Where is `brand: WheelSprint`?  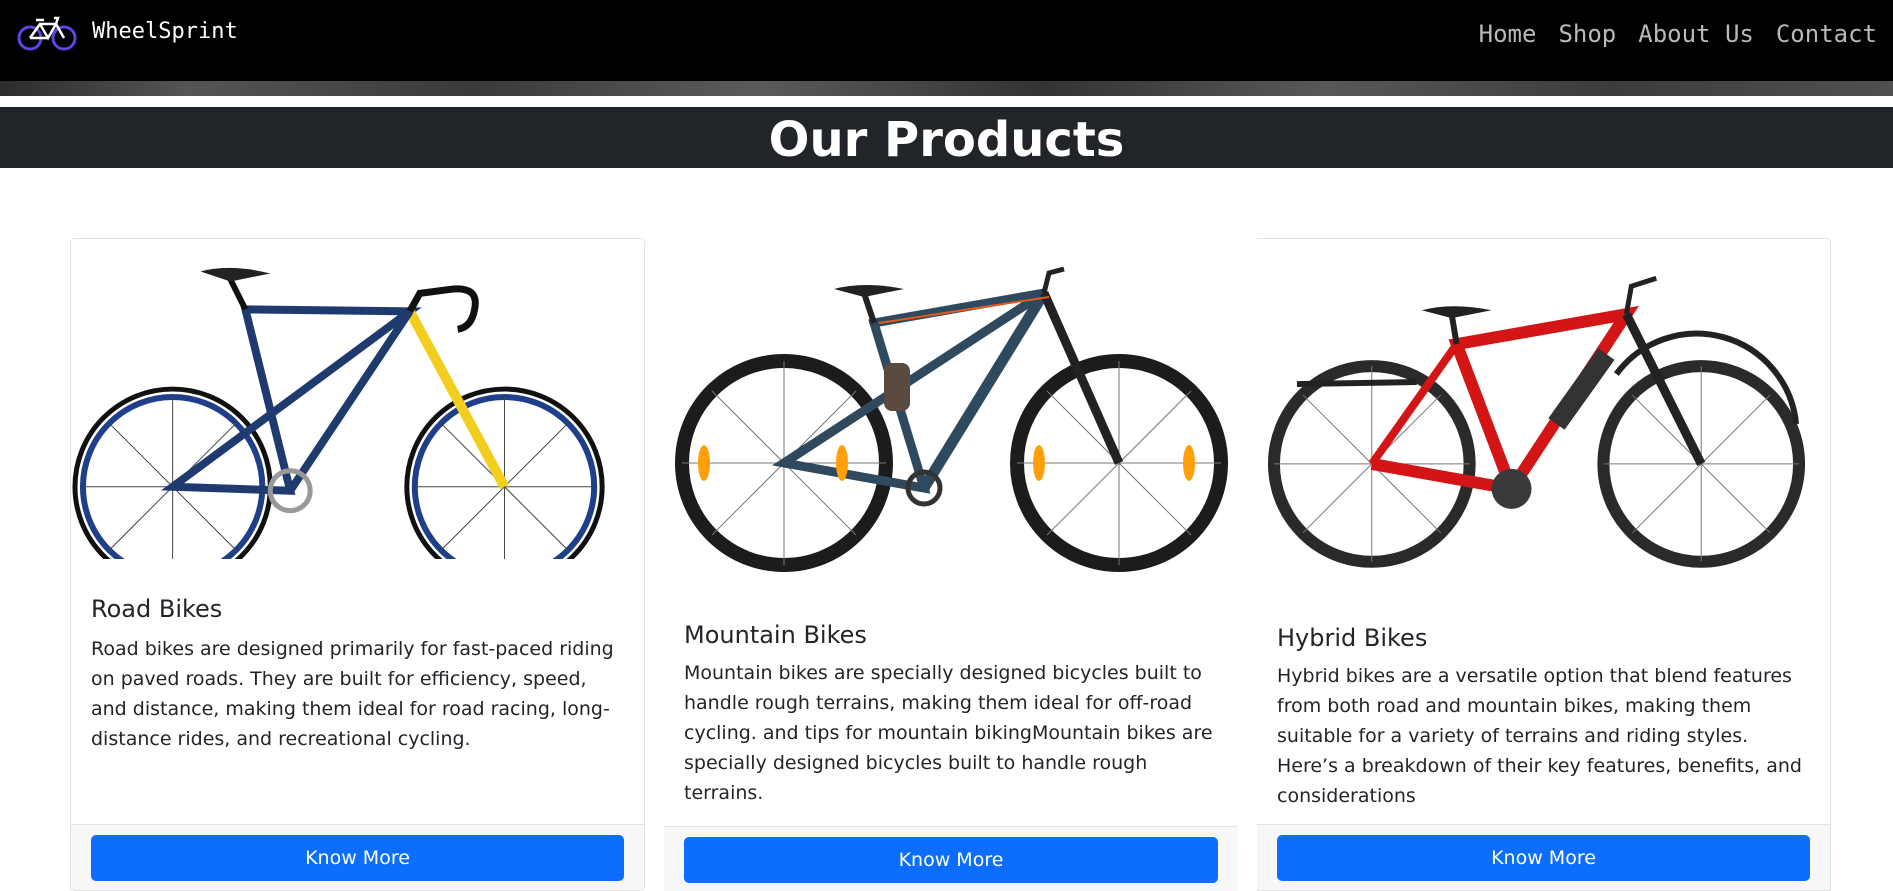 brand: WheelSprint is located at coordinates (127, 32).